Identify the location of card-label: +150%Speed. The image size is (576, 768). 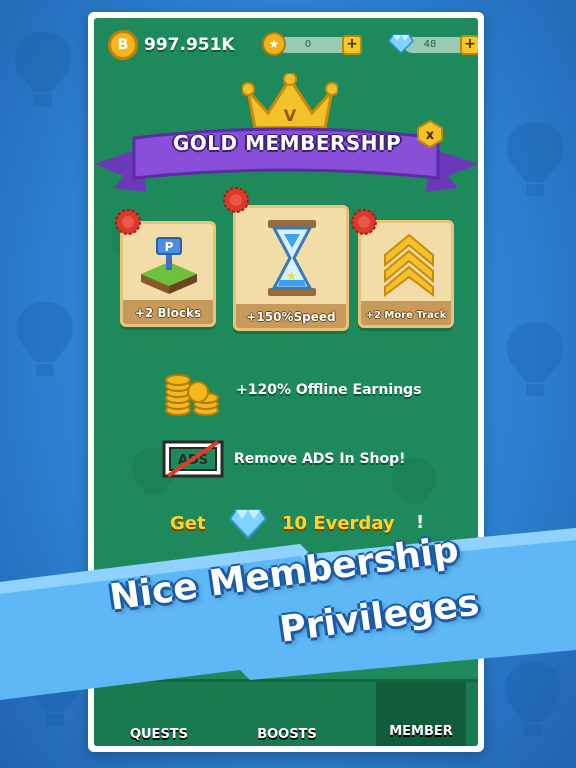
(291, 317).